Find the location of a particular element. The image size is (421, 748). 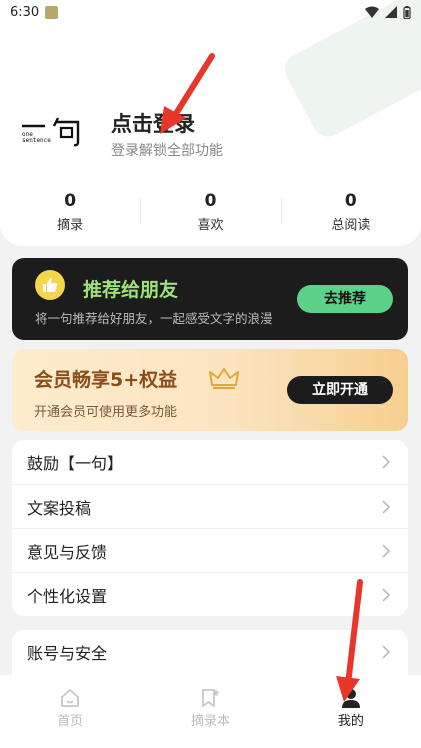

notification-icon is located at coordinates (52, 12).